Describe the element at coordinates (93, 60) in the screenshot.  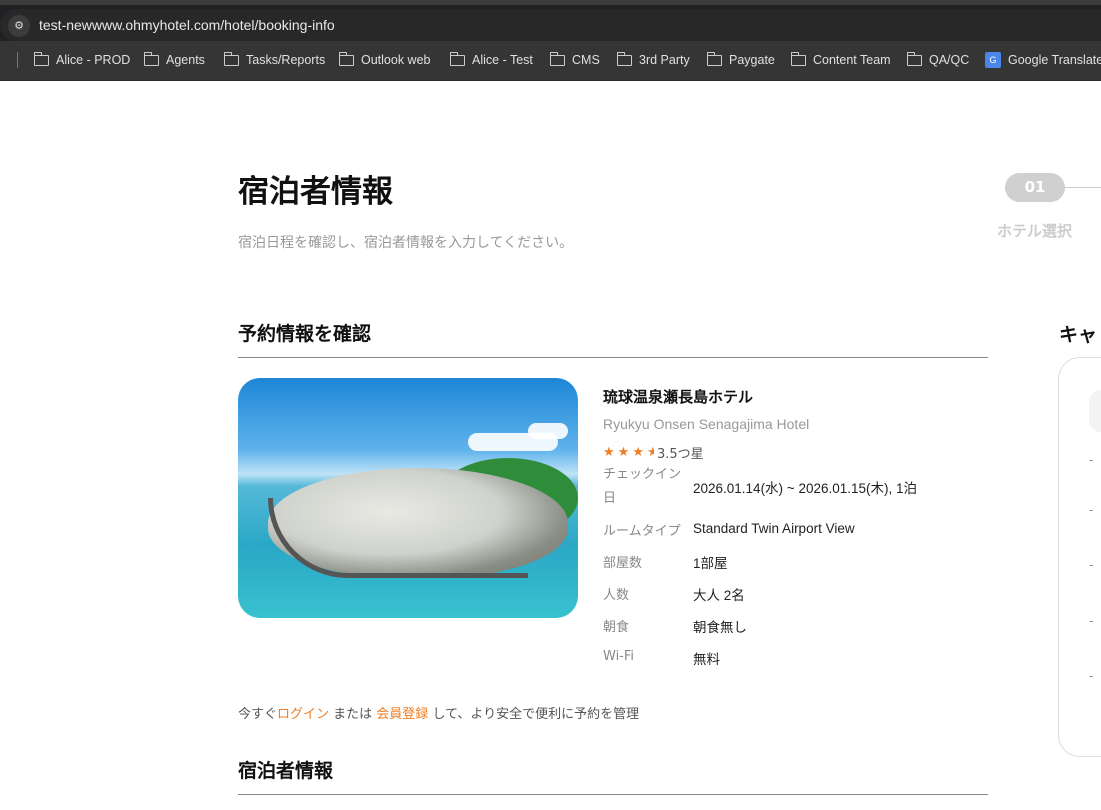
I see `bookmark-label: Alice - PROD` at that location.